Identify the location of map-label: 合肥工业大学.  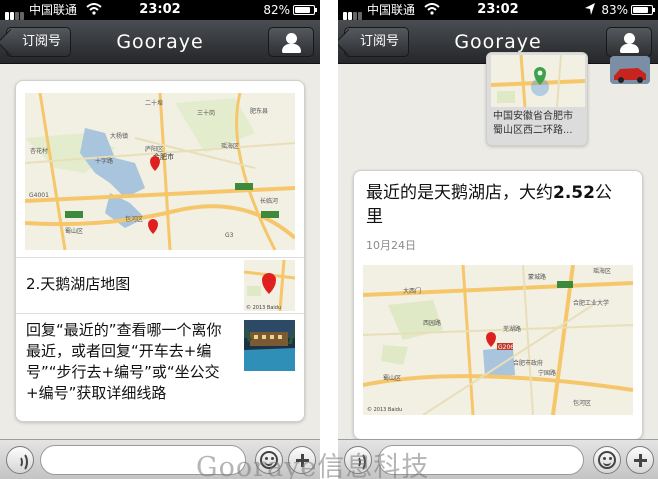
(591, 303).